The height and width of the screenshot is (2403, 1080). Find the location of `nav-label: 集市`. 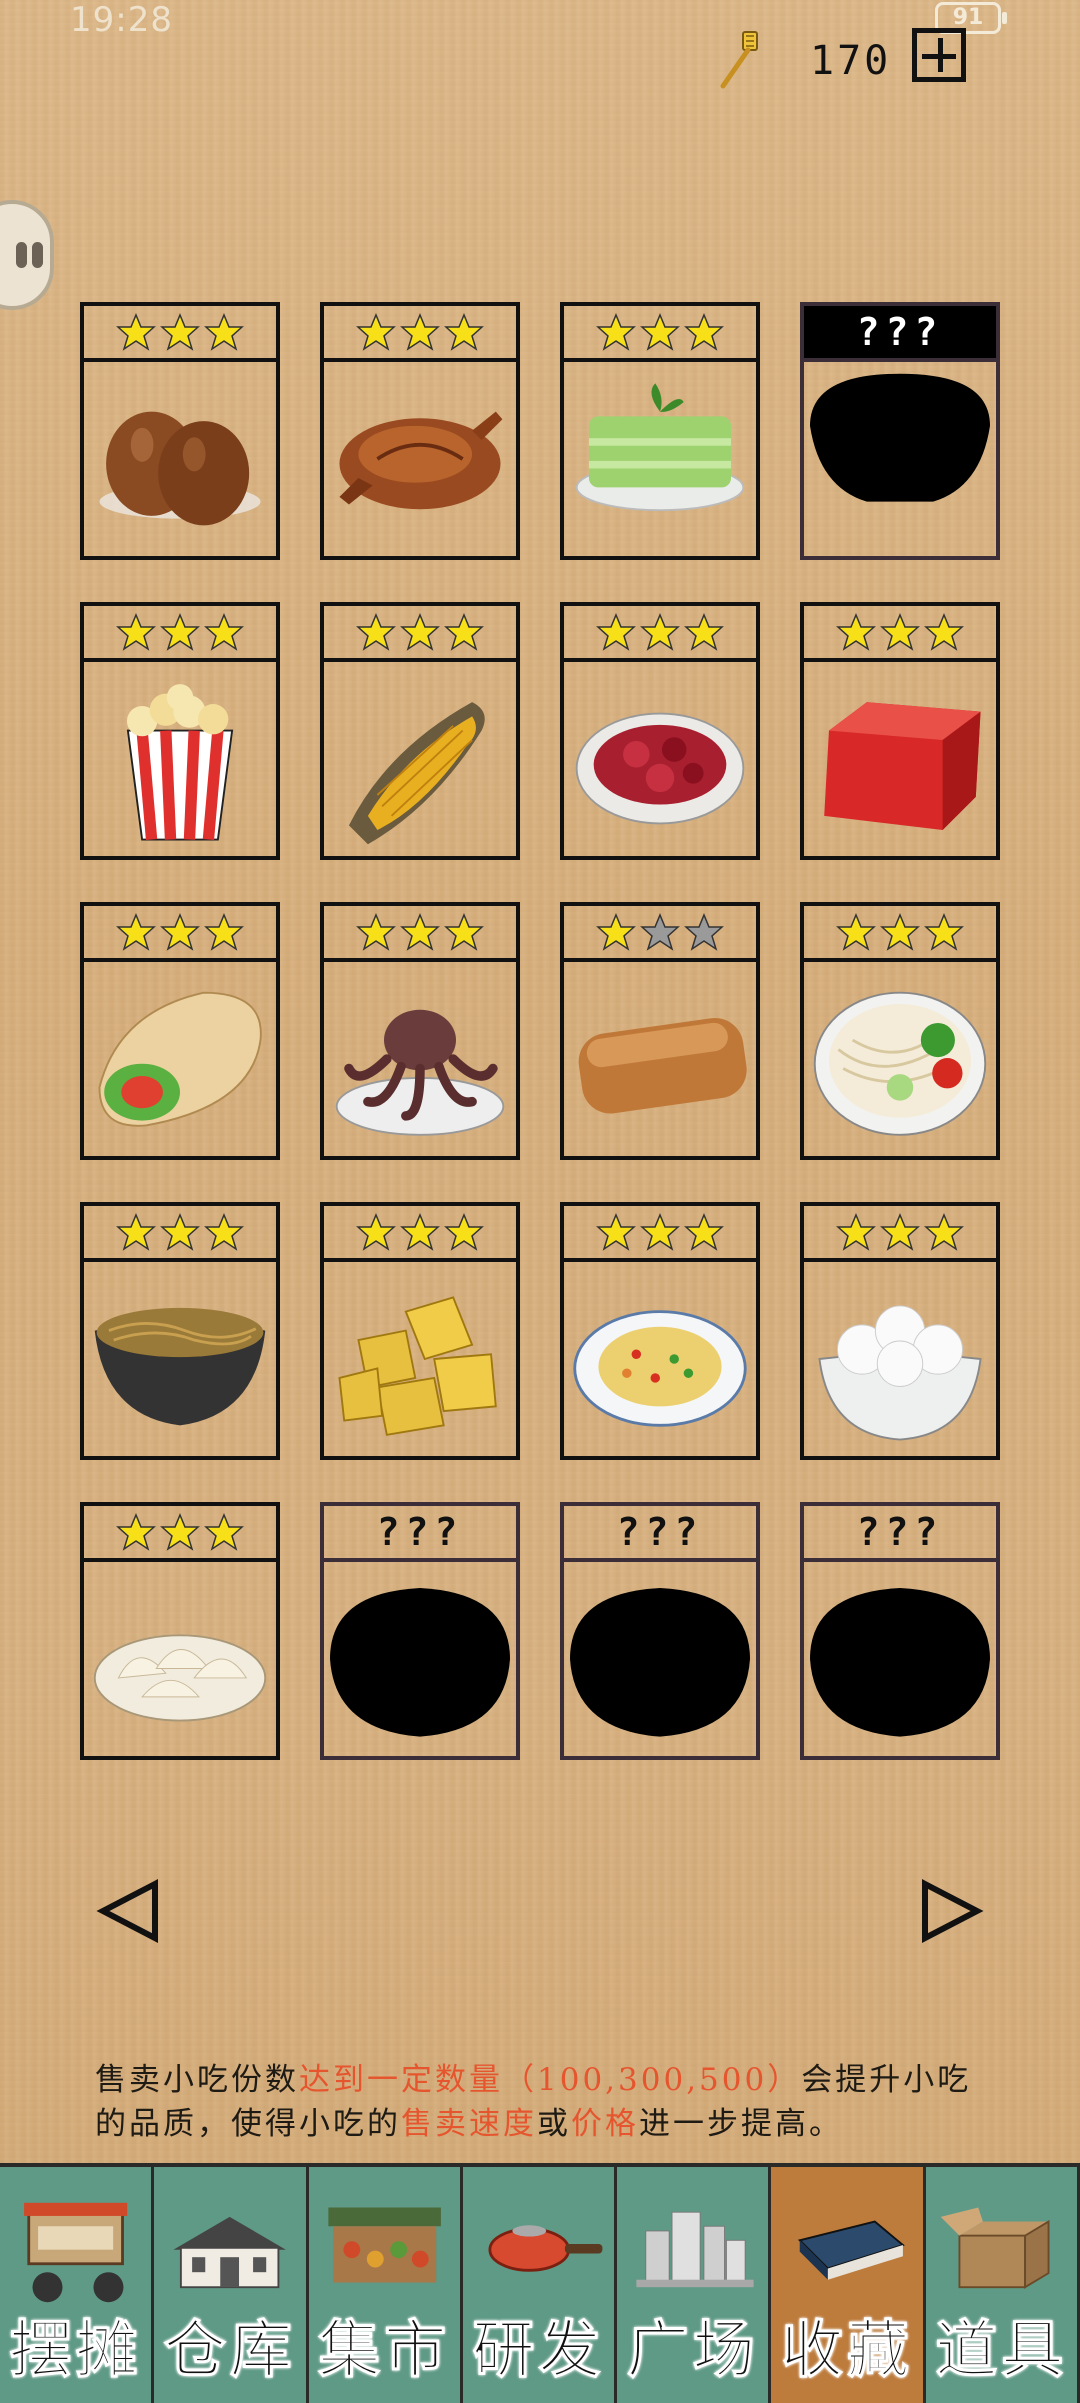

nav-label: 集市 is located at coordinates (384, 2350).